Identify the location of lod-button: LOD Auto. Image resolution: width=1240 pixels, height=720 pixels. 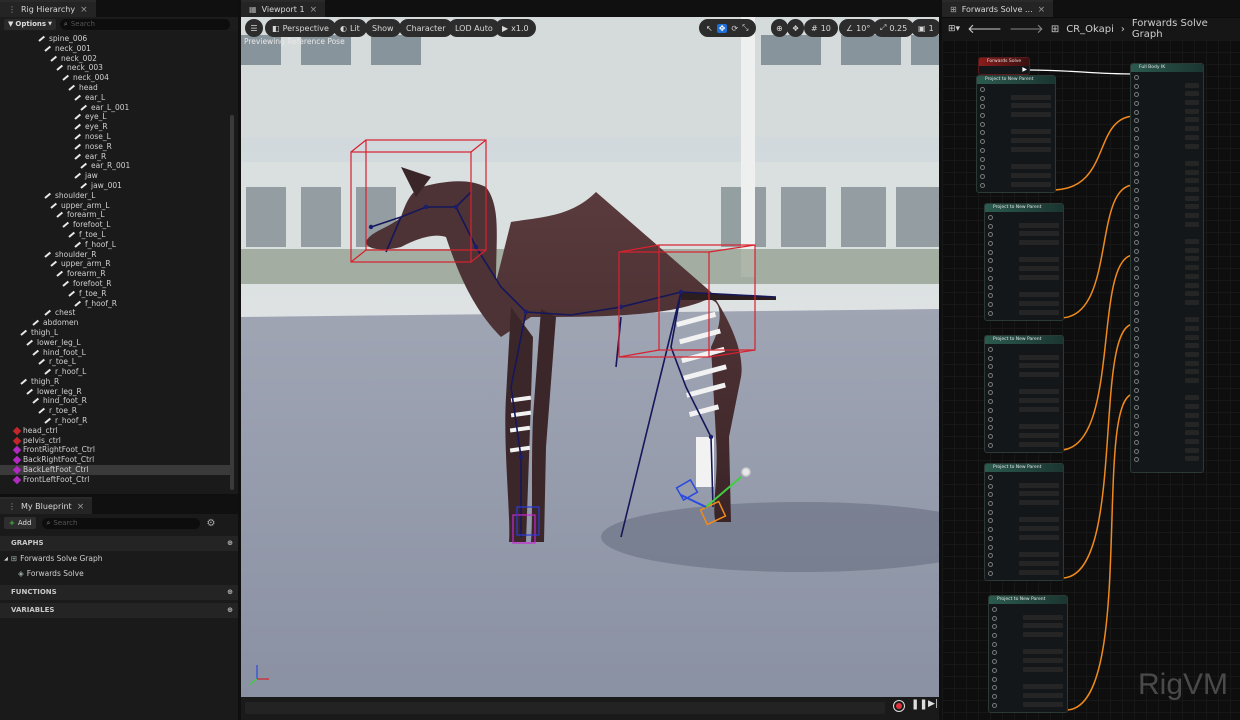
(474, 28).